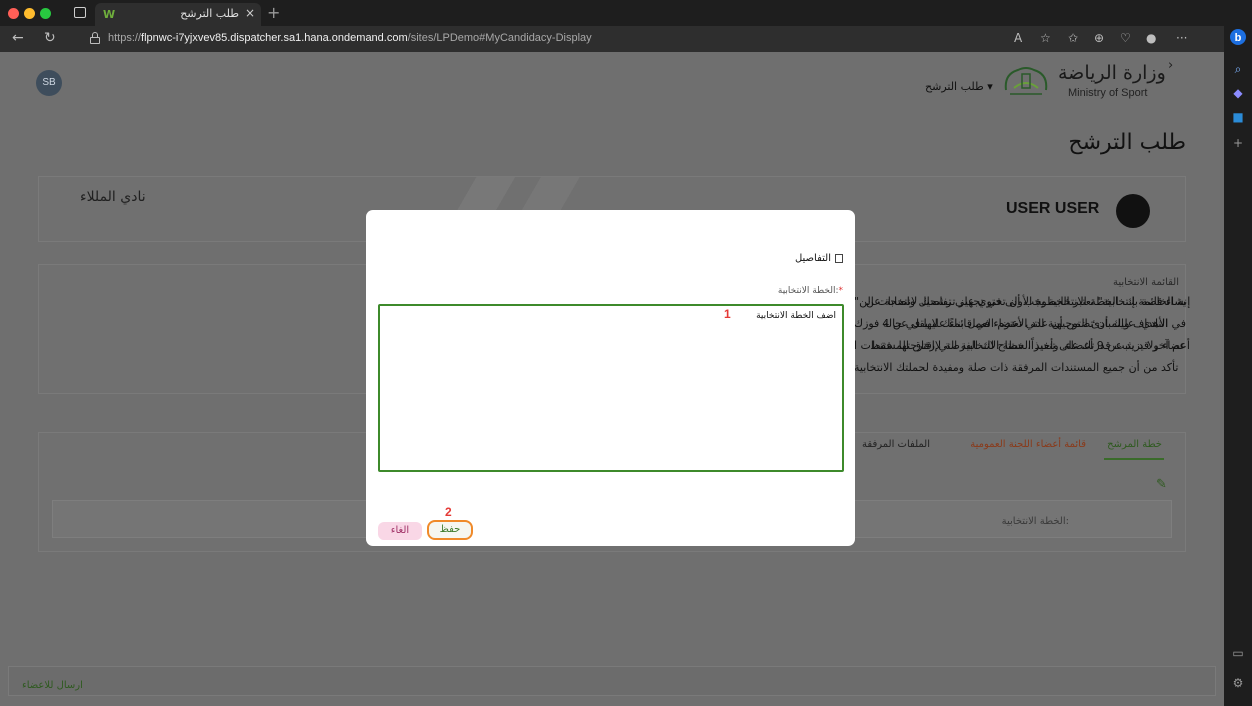 Image resolution: width=1252 pixels, height=706 pixels. I want to click on footer-bar, so click(612, 681).